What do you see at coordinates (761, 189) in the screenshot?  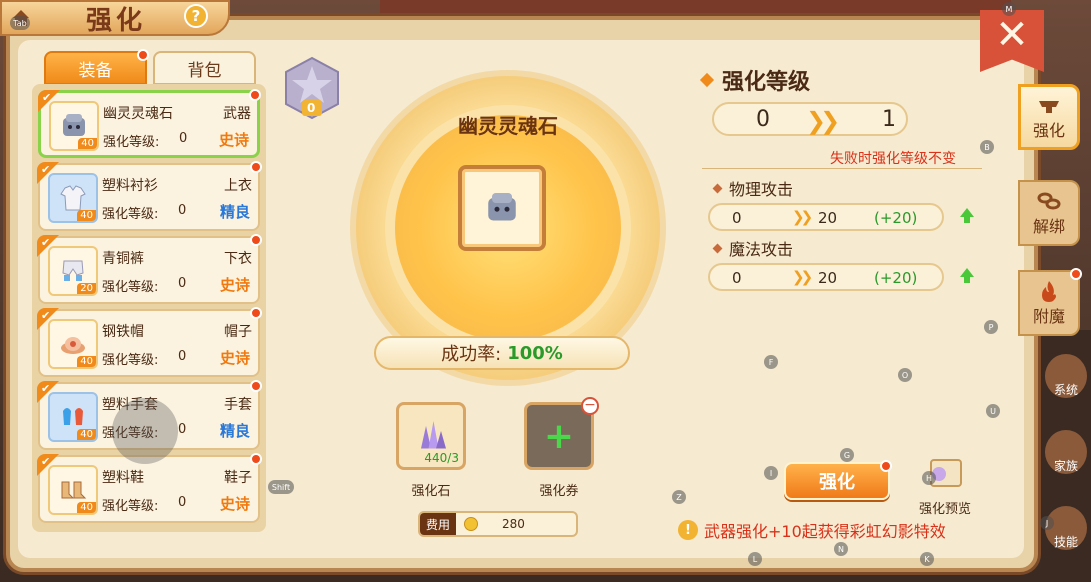 I see `stat-name: 物理攻击` at bounding box center [761, 189].